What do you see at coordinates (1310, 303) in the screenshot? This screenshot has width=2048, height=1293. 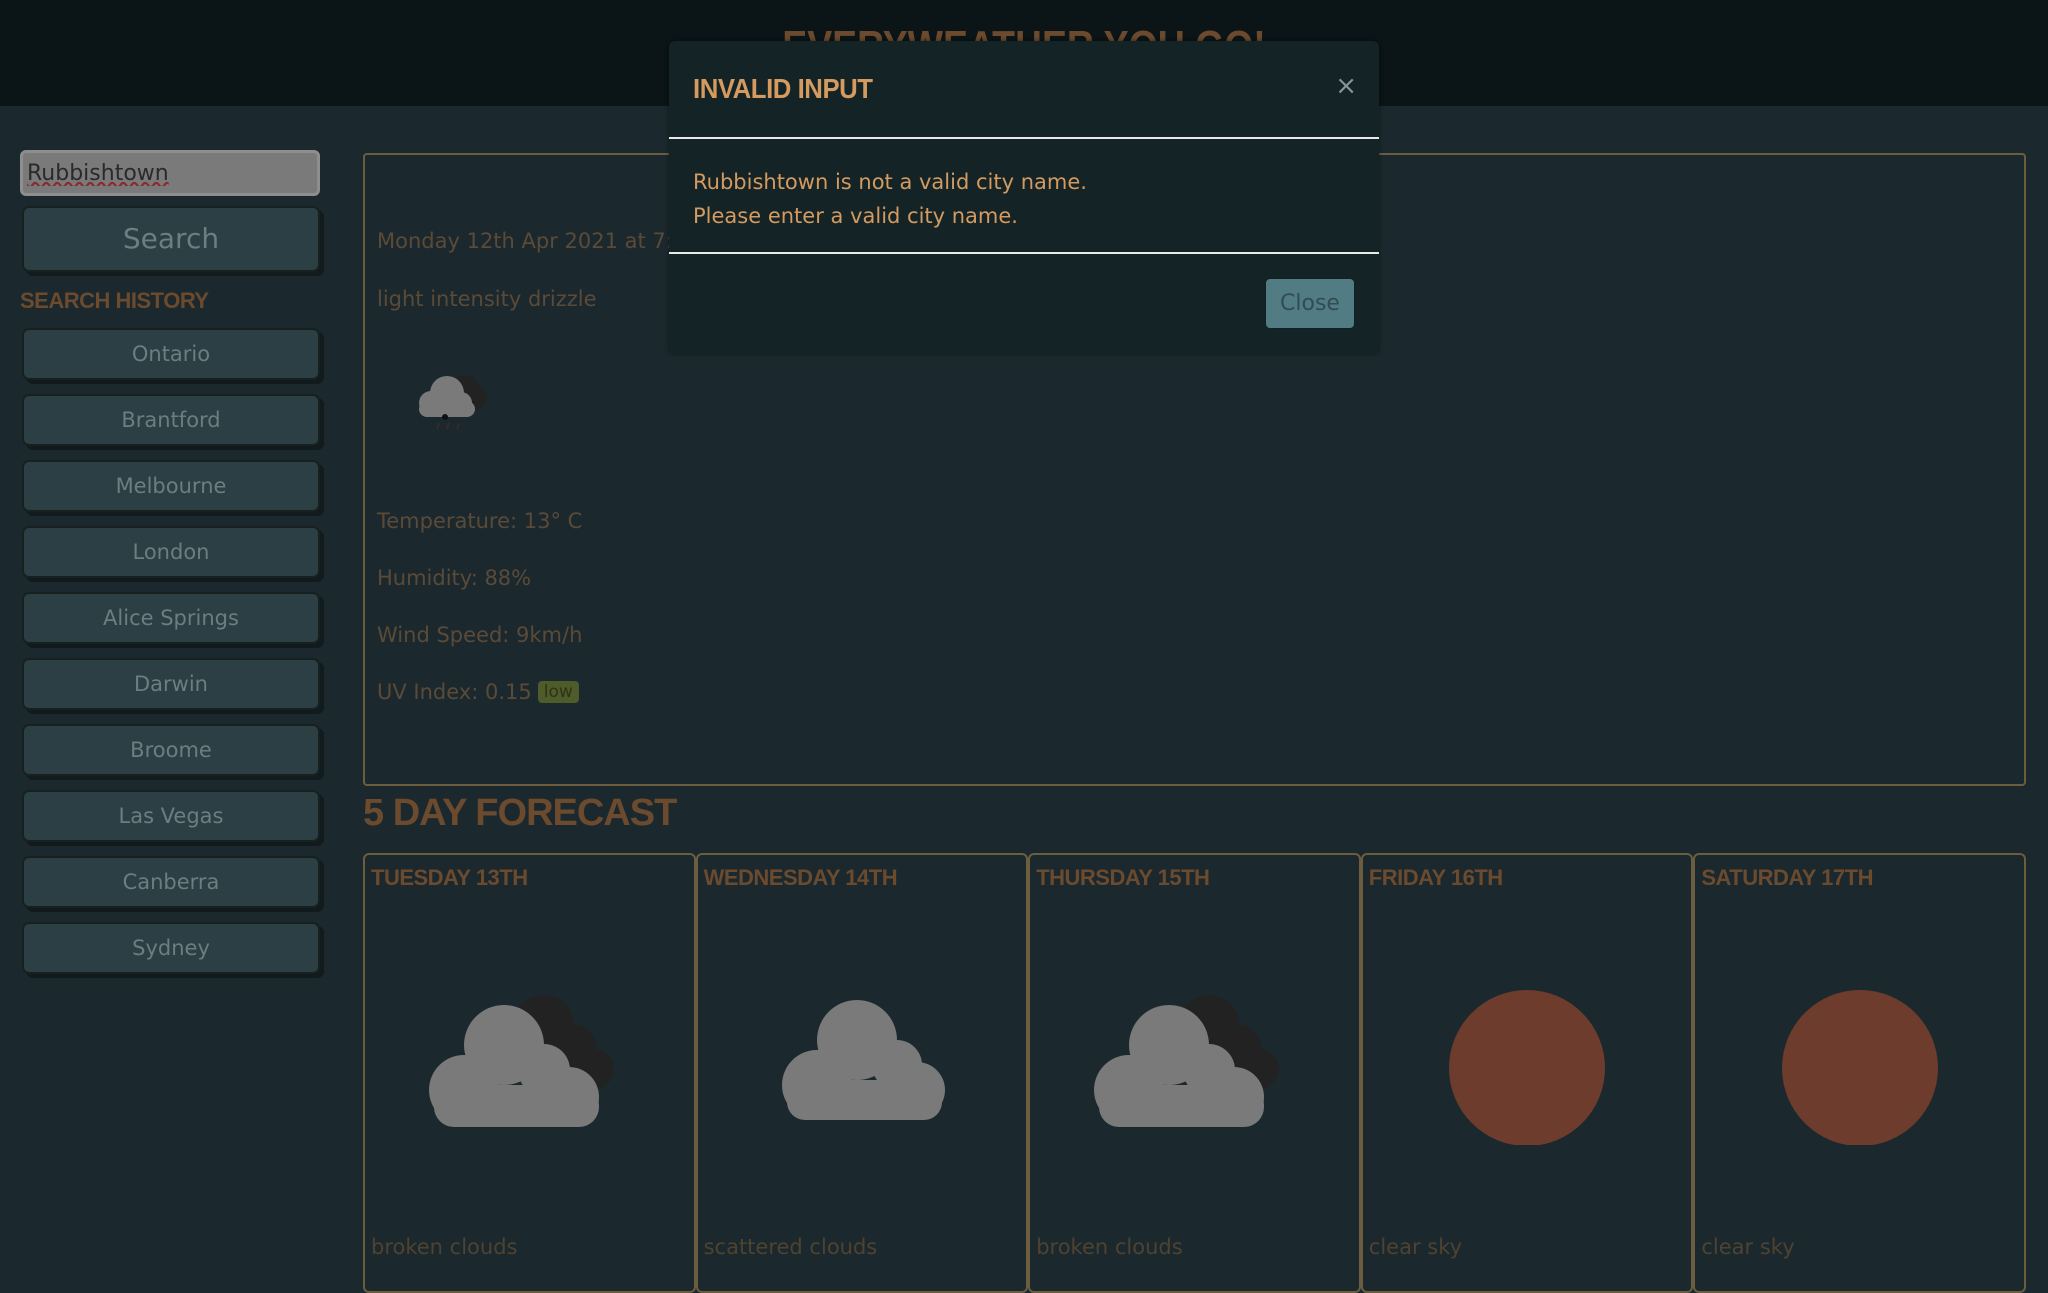 I see `close-button: Close` at bounding box center [1310, 303].